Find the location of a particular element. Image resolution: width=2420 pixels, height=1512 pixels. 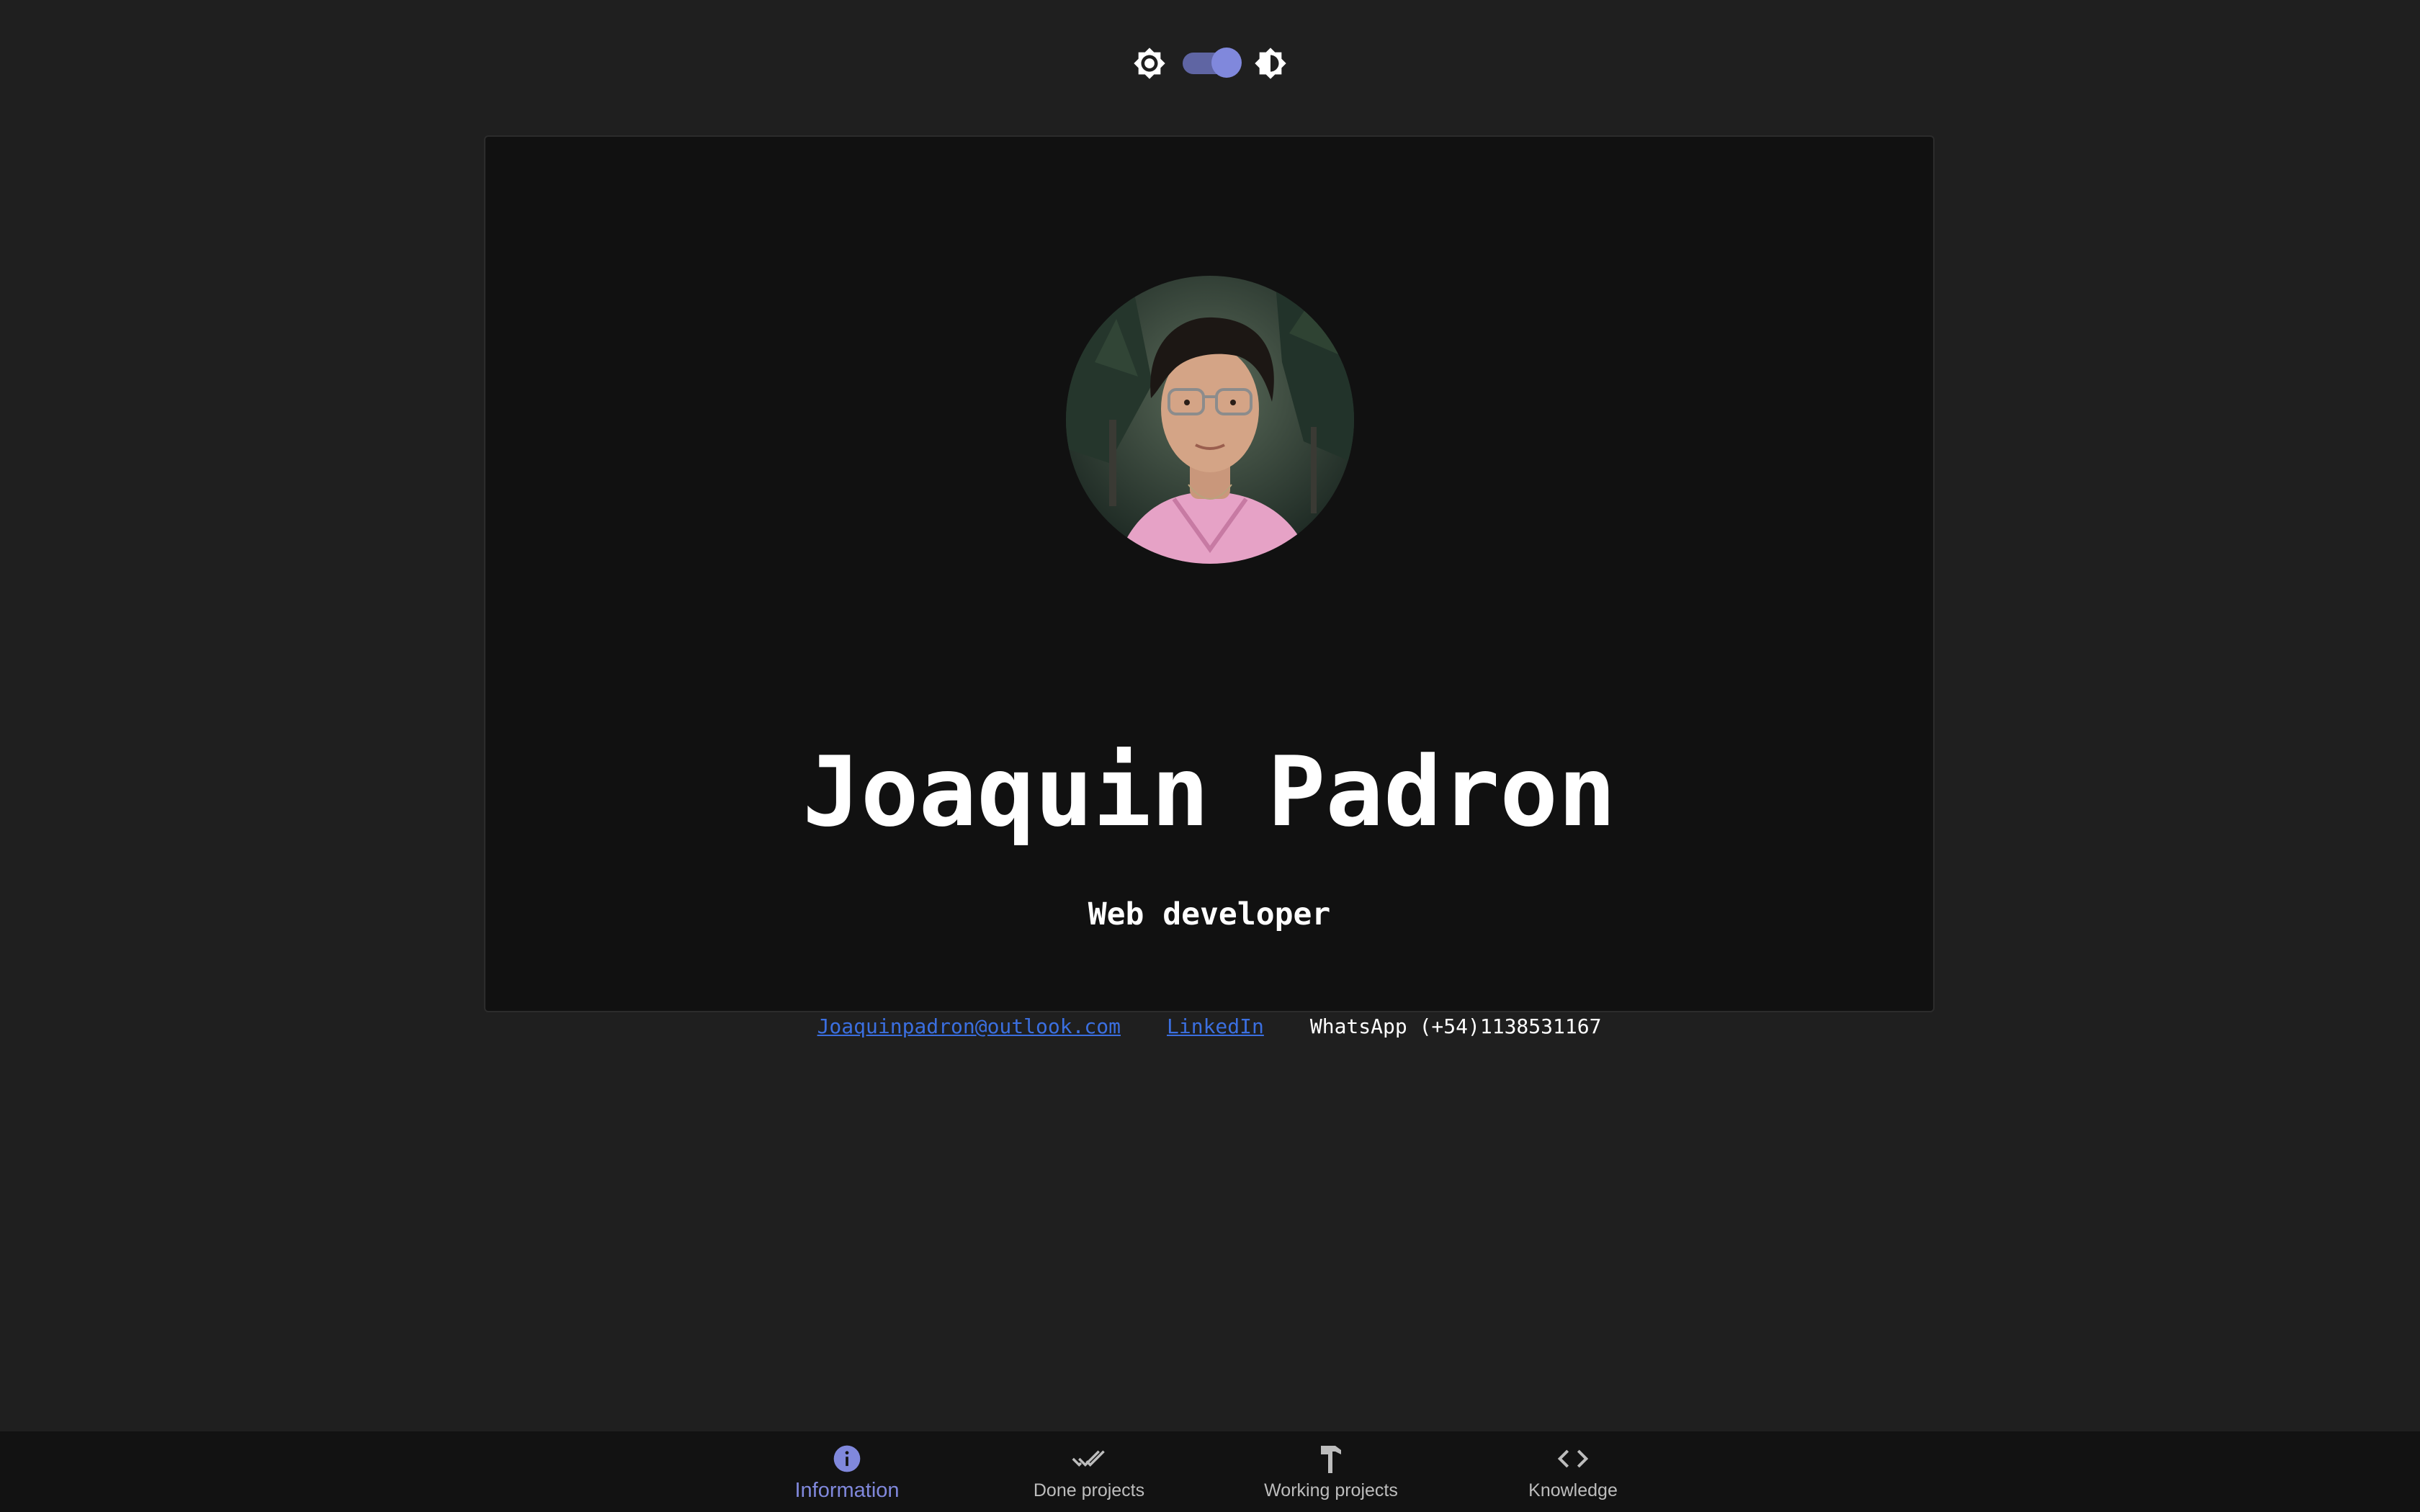

nav-item-done-projects: Done projects is located at coordinates (1089, 1471).